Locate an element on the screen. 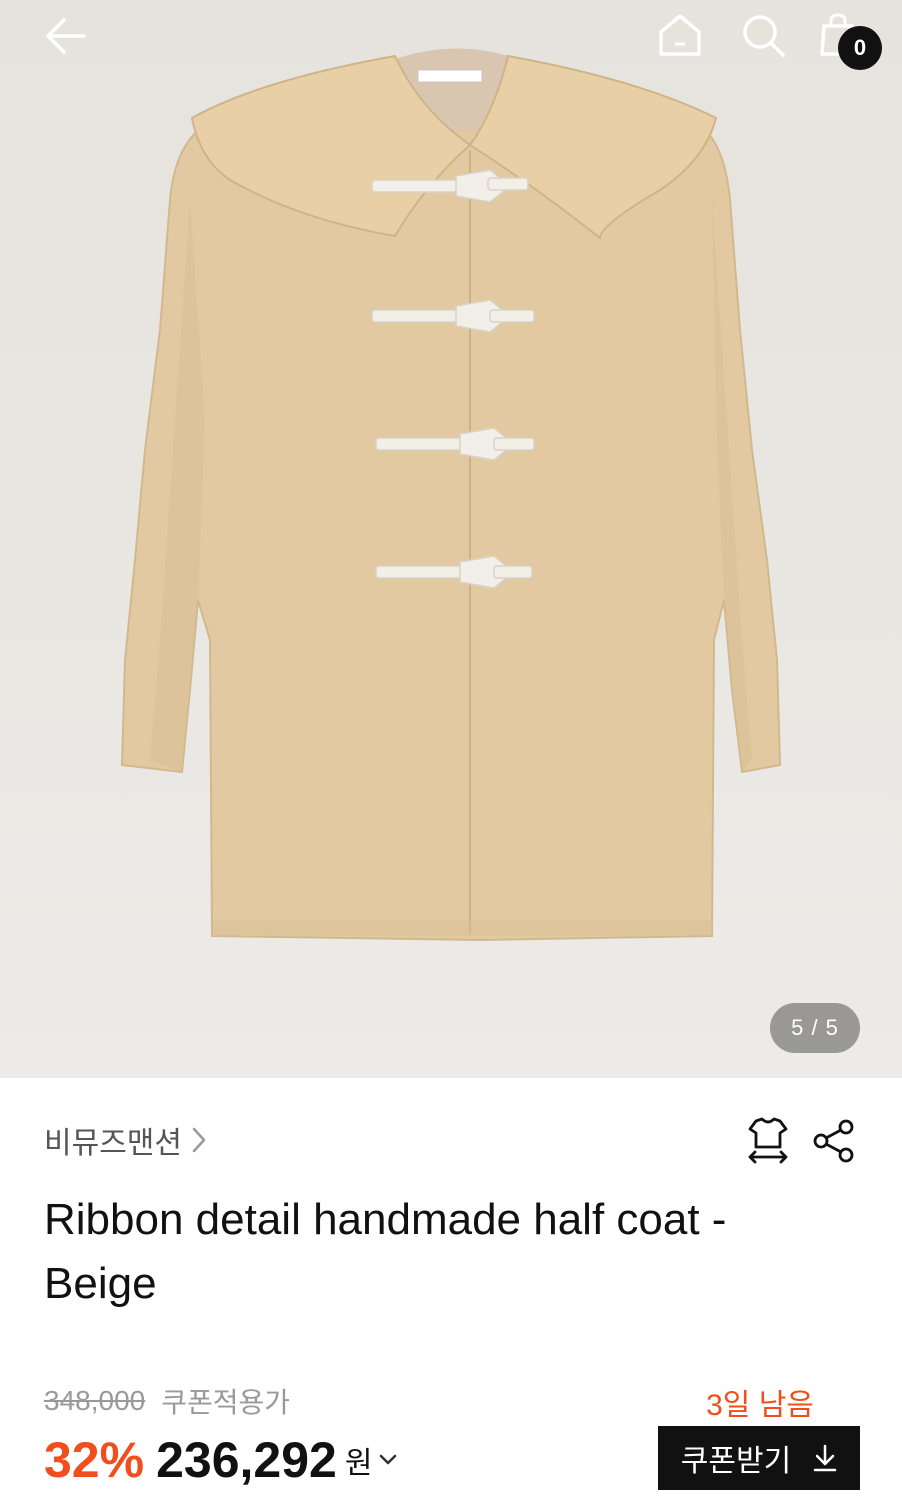 This screenshot has width=902, height=1500. price-info-row: 348,000 쿠폰적용가 is located at coordinates (167, 1401).